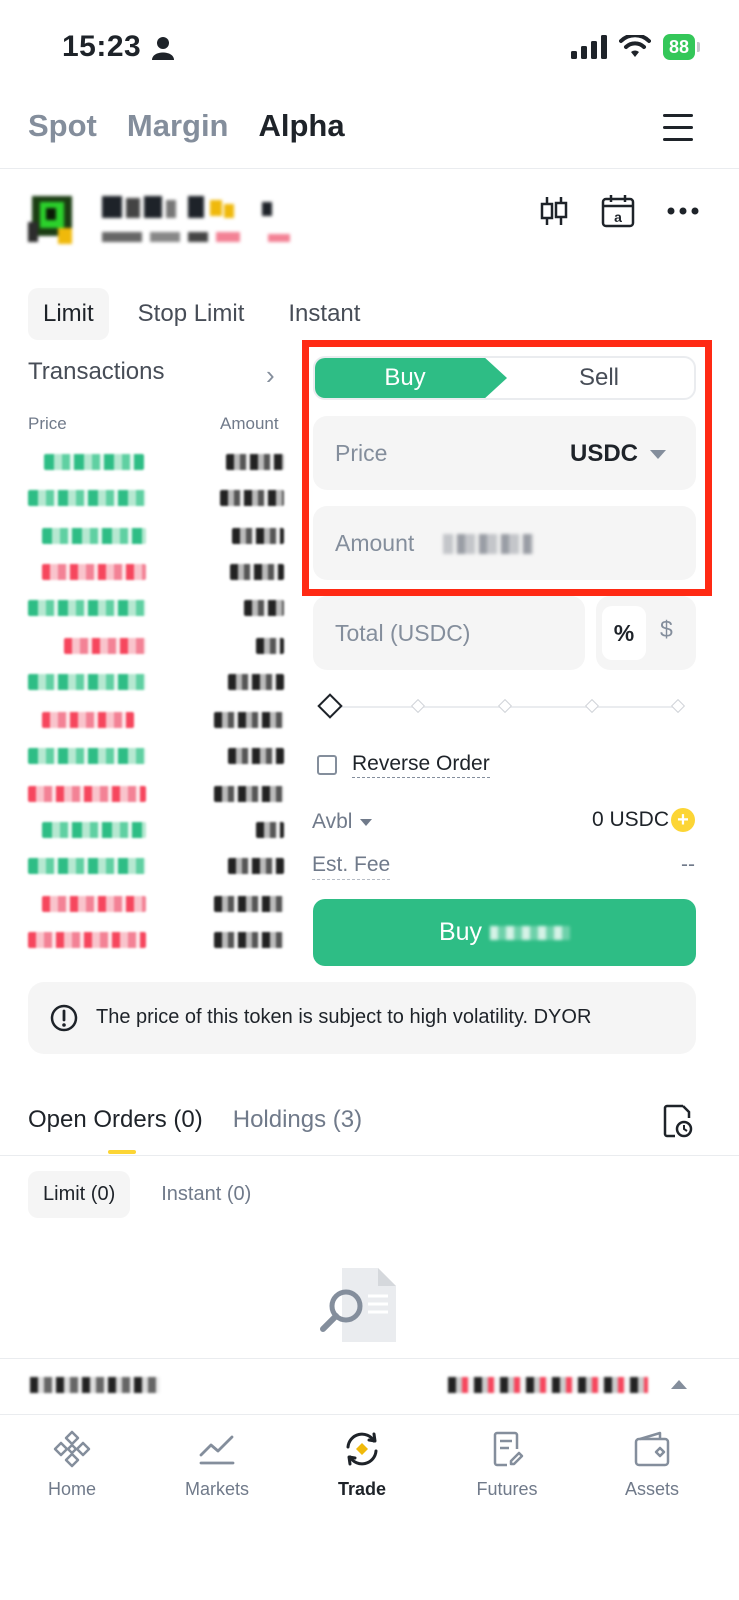 The image size is (739, 1600). I want to click on hamburger-menu-icon, so click(678, 132).